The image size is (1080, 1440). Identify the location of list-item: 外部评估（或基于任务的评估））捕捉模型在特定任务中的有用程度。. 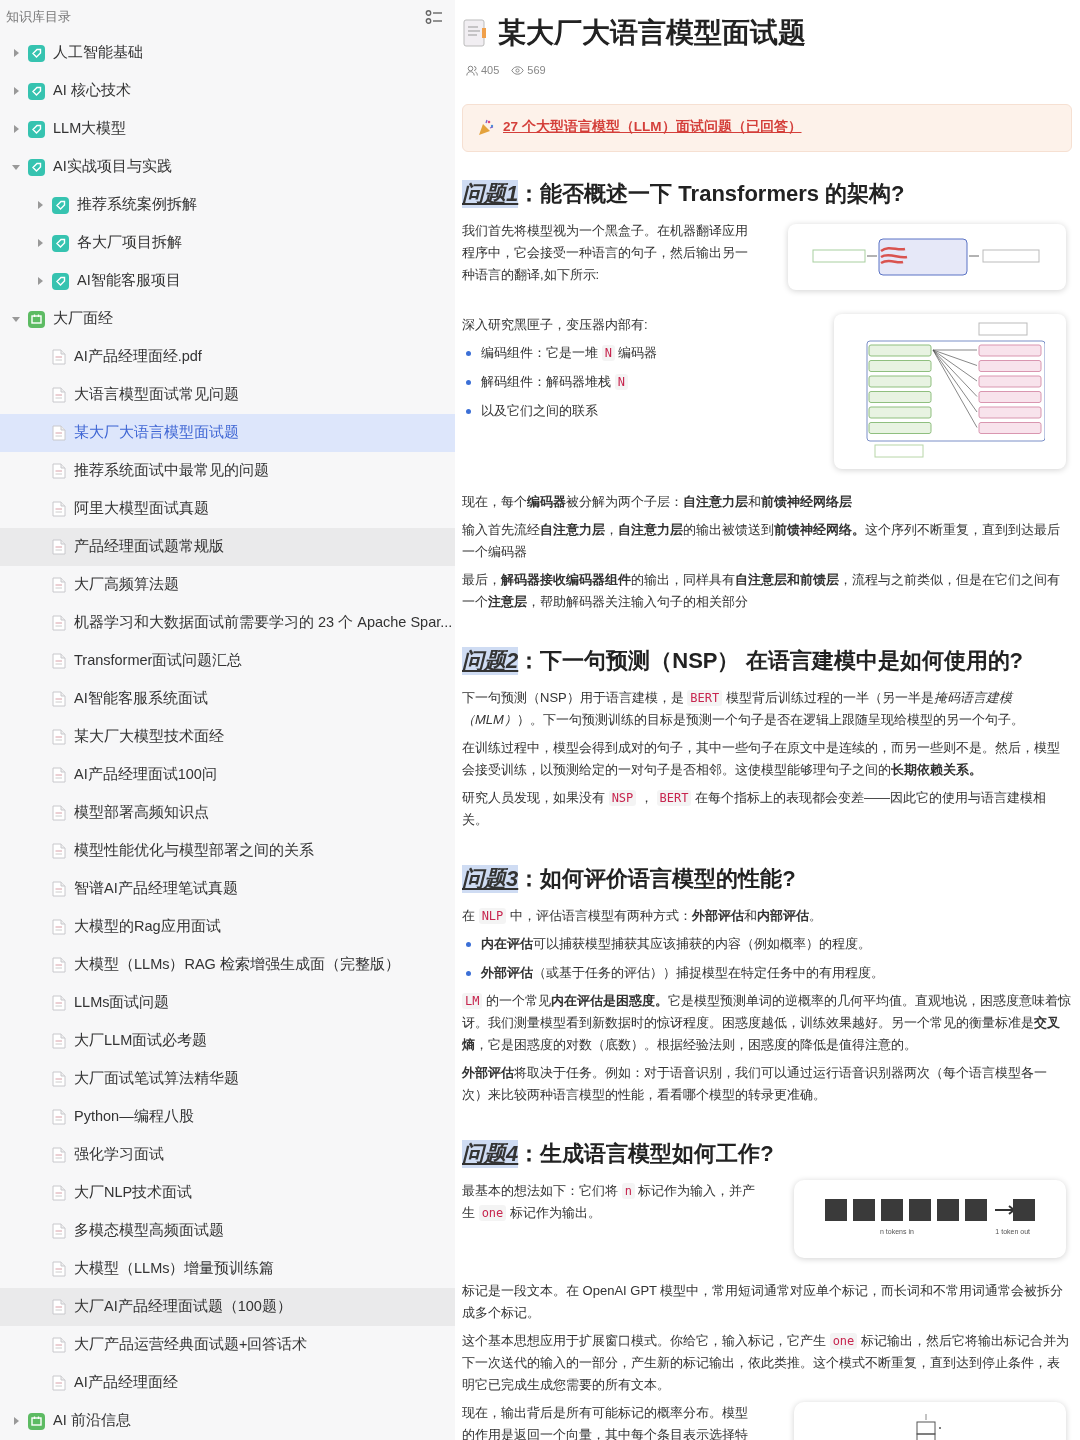
(682, 972).